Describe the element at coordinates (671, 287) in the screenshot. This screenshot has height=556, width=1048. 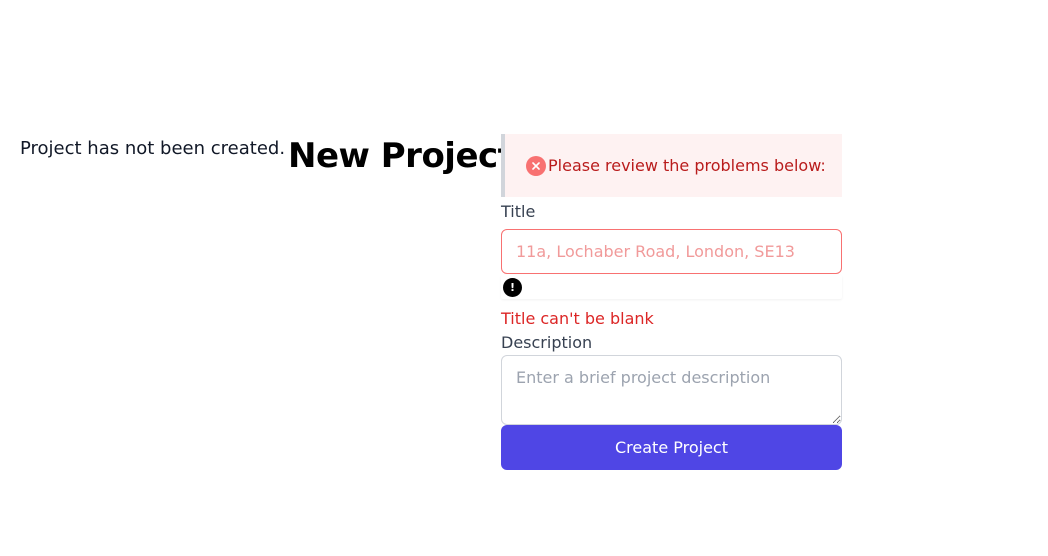
I see `title-feedback-box: !` at that location.